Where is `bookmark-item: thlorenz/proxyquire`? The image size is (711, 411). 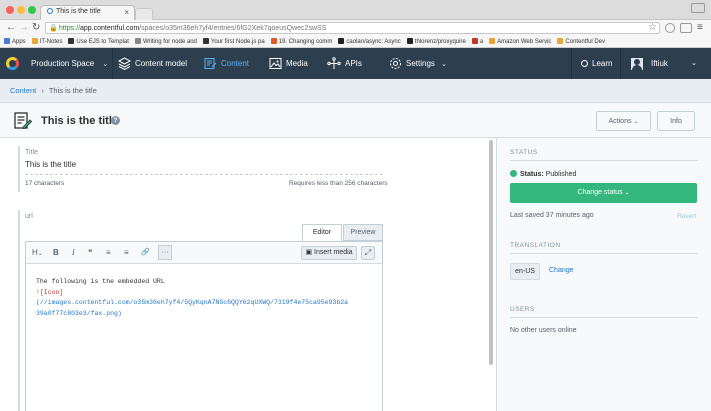 bookmark-item: thlorenz/proxyquire is located at coordinates (436, 42).